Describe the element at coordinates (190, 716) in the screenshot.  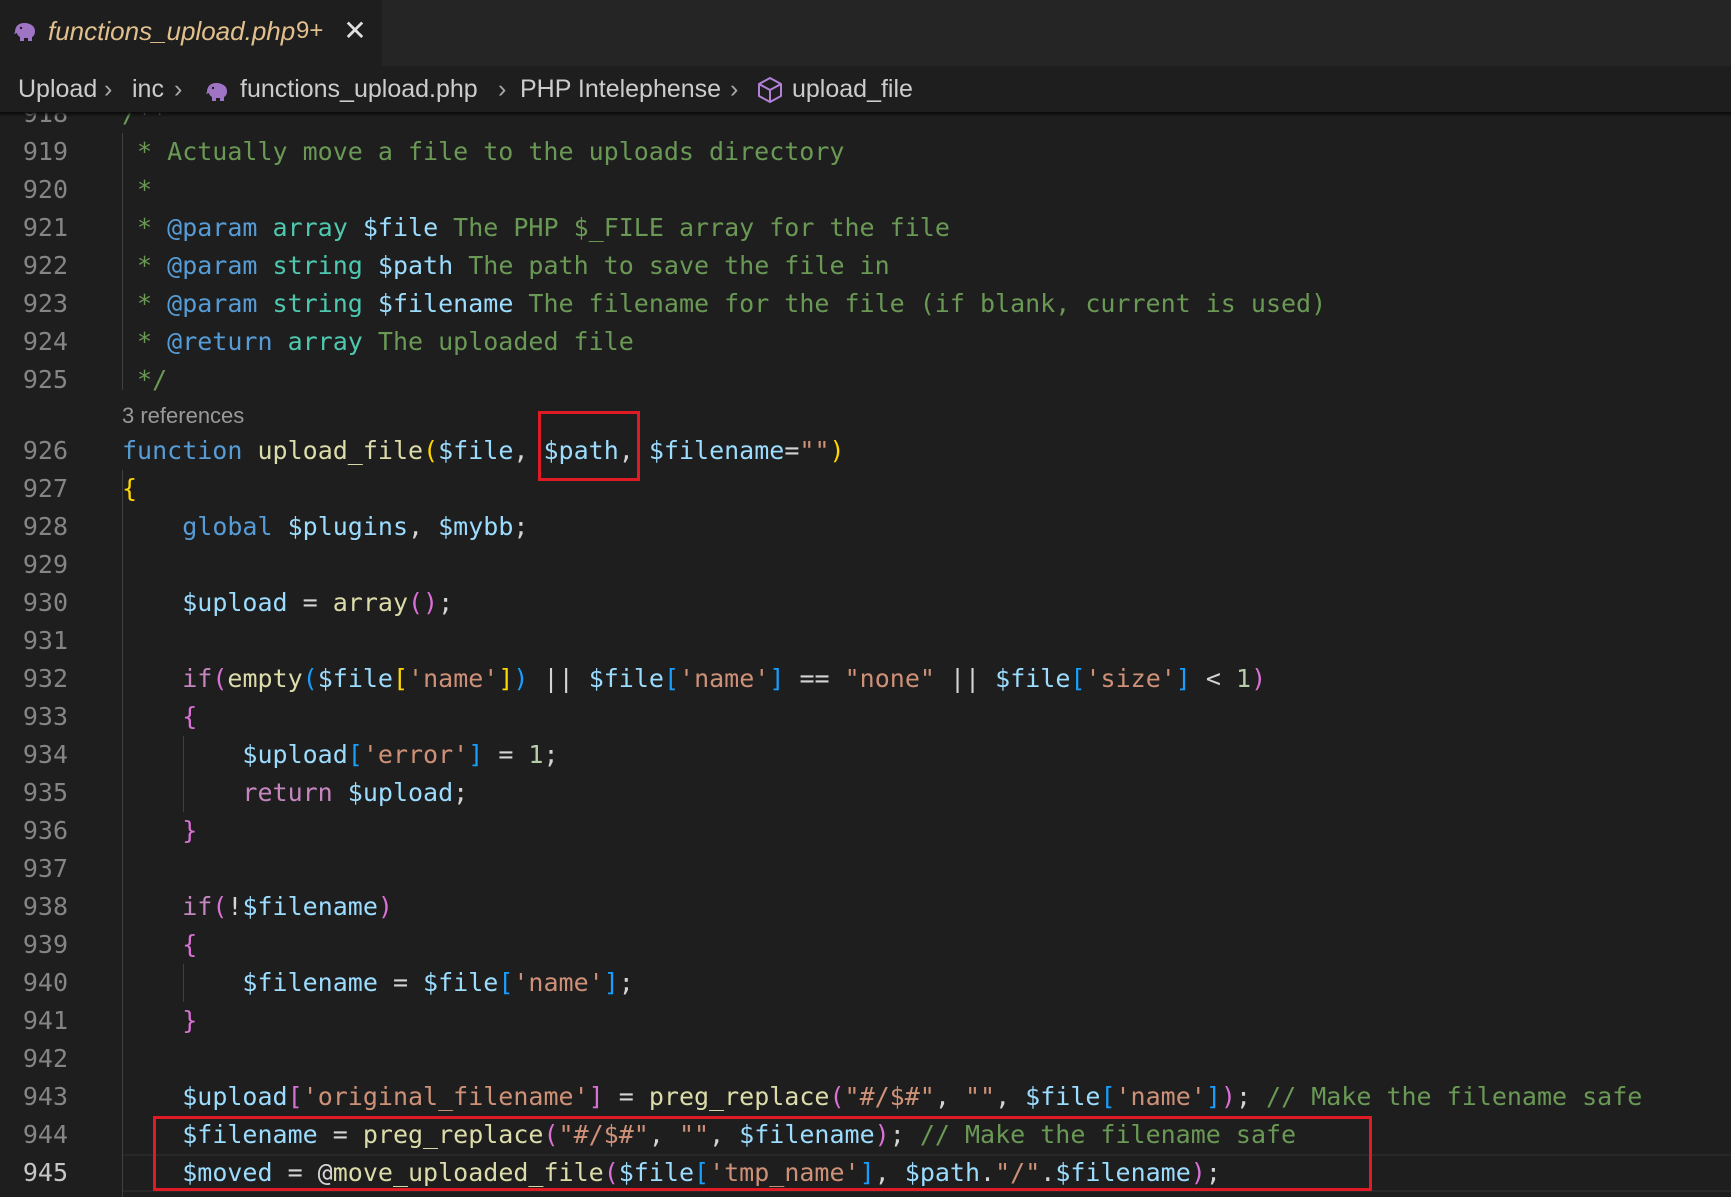
I see `code-token: {` at that location.